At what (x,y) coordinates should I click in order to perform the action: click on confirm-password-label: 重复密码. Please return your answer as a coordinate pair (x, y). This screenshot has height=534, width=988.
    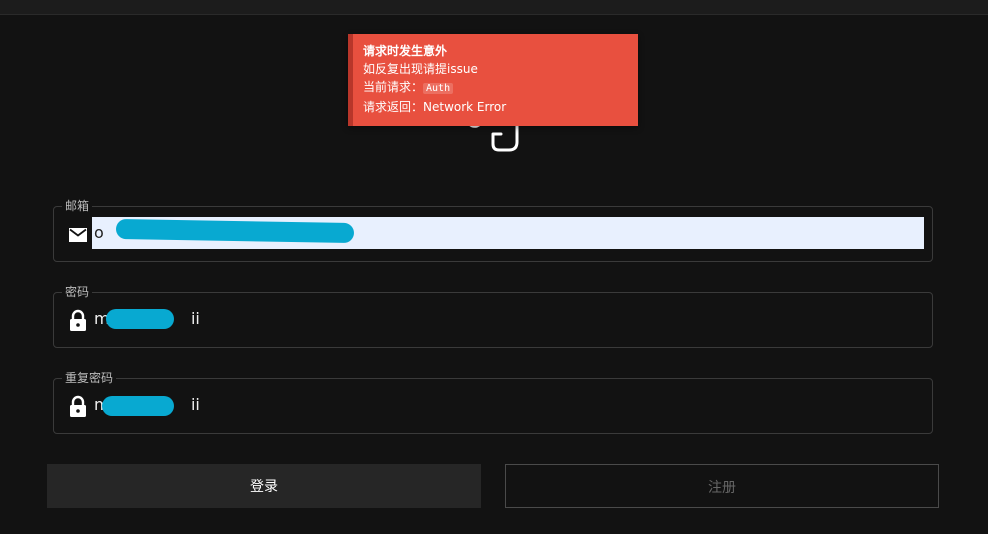
    Looking at the image, I should click on (89, 378).